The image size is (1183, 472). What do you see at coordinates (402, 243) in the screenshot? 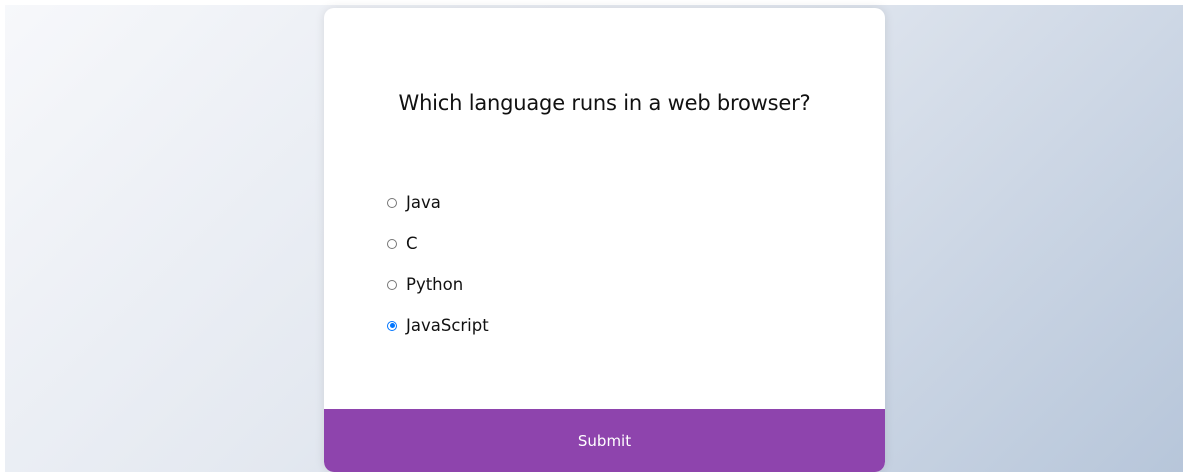
I see `answer-option-c: C` at bounding box center [402, 243].